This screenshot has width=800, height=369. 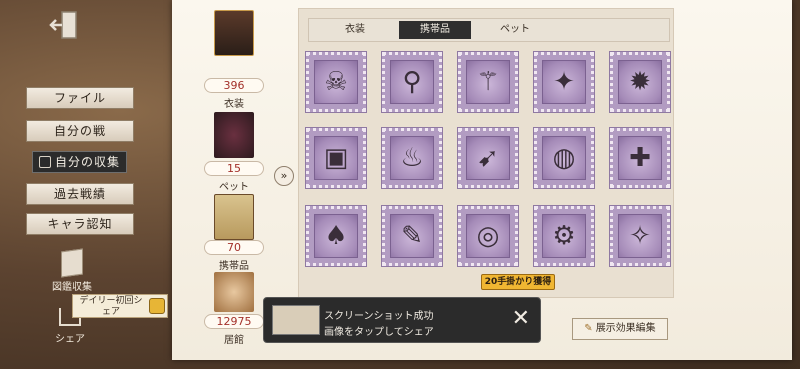 I want to click on sidebar-item-history: 過去戦績, so click(x=80, y=194).